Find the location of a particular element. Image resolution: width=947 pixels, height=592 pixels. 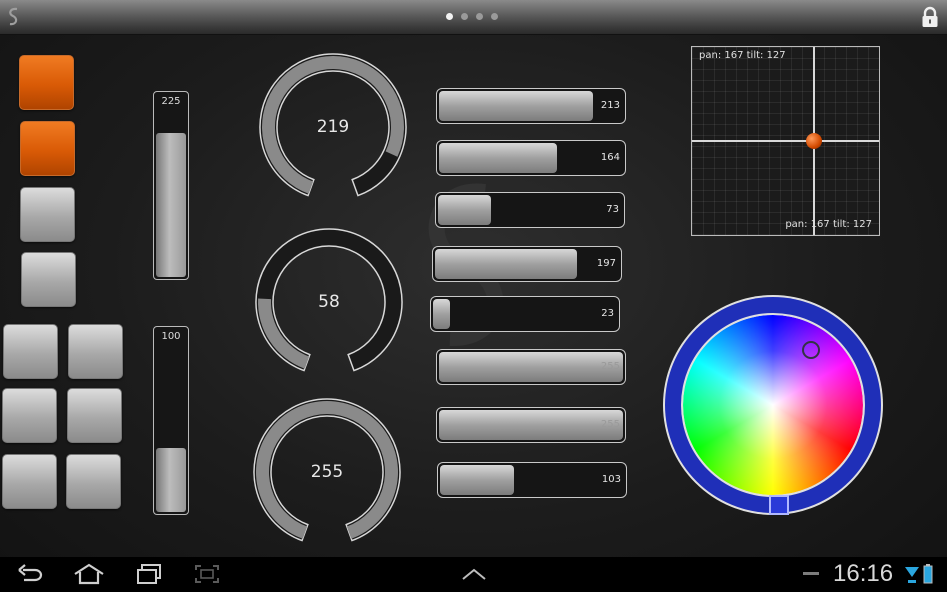

xy-pad: pan: 167 tilt: 127 pan: 167 tilt: 127 is located at coordinates (785, 141).